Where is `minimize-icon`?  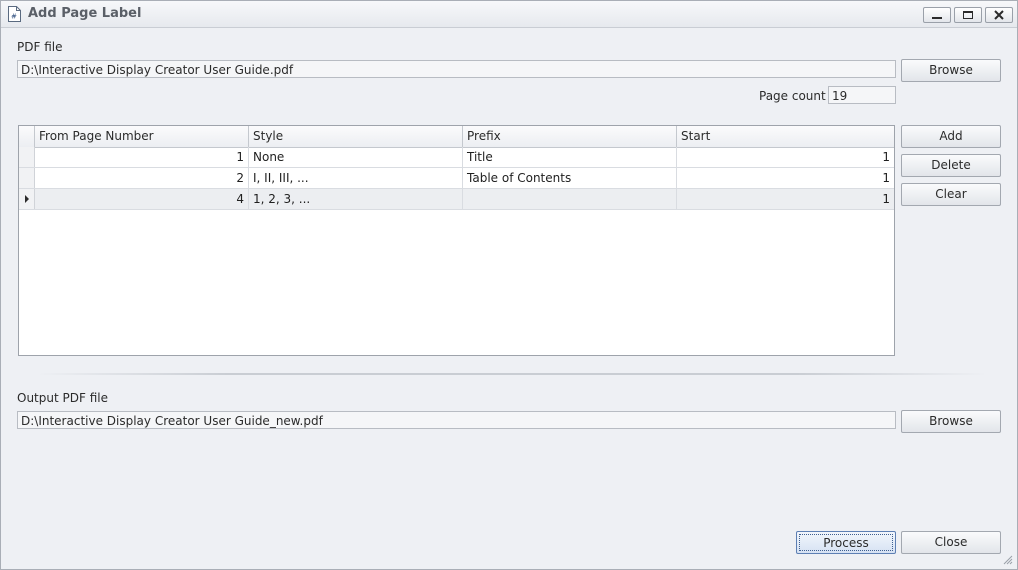
minimize-icon is located at coordinates (937, 18).